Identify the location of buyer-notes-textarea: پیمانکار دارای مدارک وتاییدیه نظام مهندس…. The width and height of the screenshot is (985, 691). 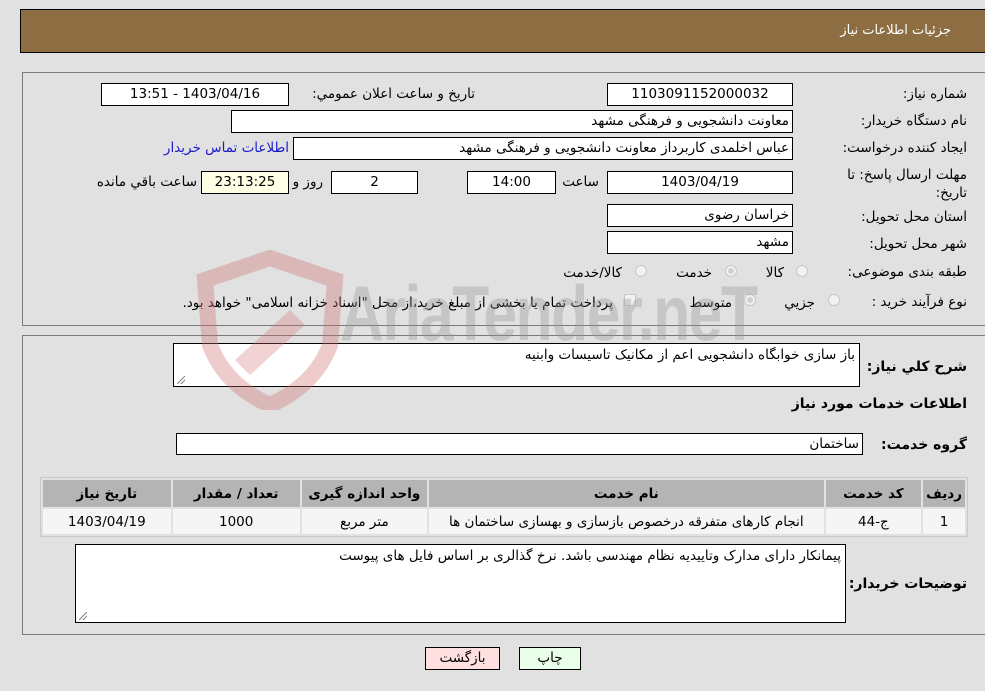
(460, 583).